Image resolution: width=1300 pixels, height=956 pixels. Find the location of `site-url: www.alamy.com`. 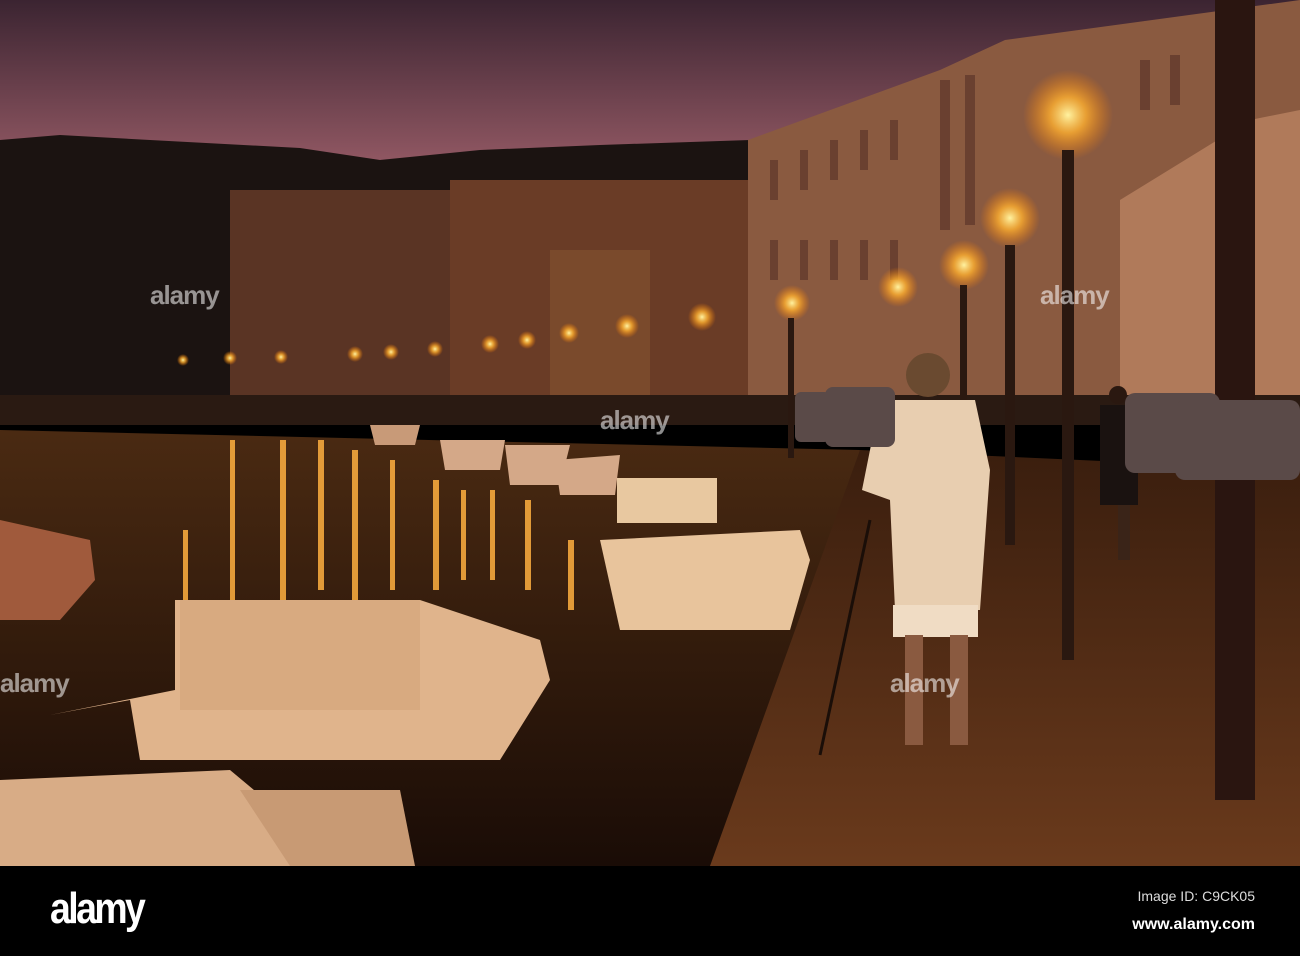

site-url: www.alamy.com is located at coordinates (1193, 925).